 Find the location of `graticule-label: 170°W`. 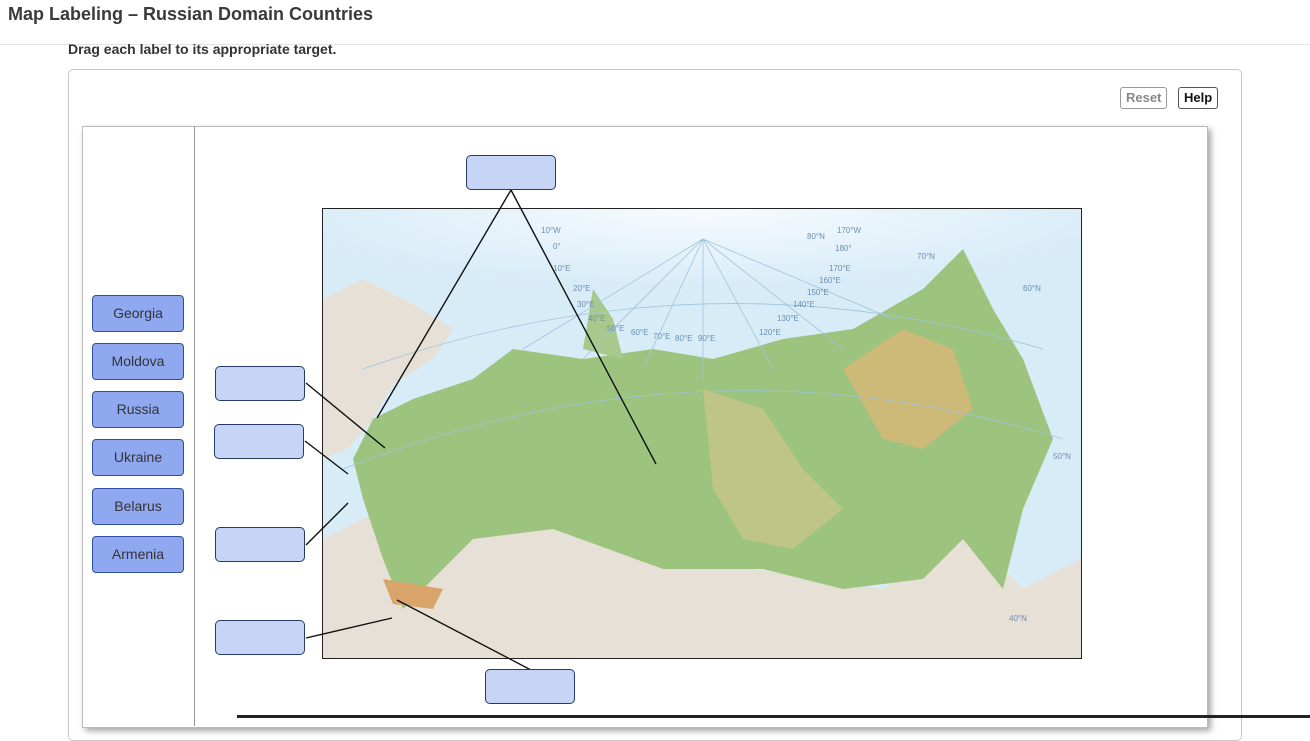

graticule-label: 170°W is located at coordinates (849, 230).